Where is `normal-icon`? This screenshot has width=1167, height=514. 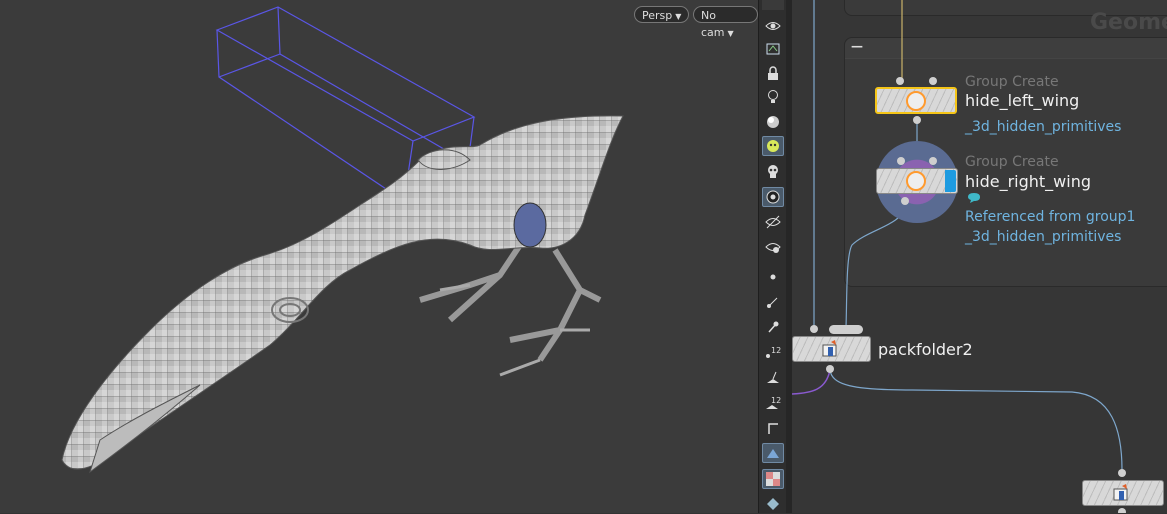
normal-icon is located at coordinates (773, 302).